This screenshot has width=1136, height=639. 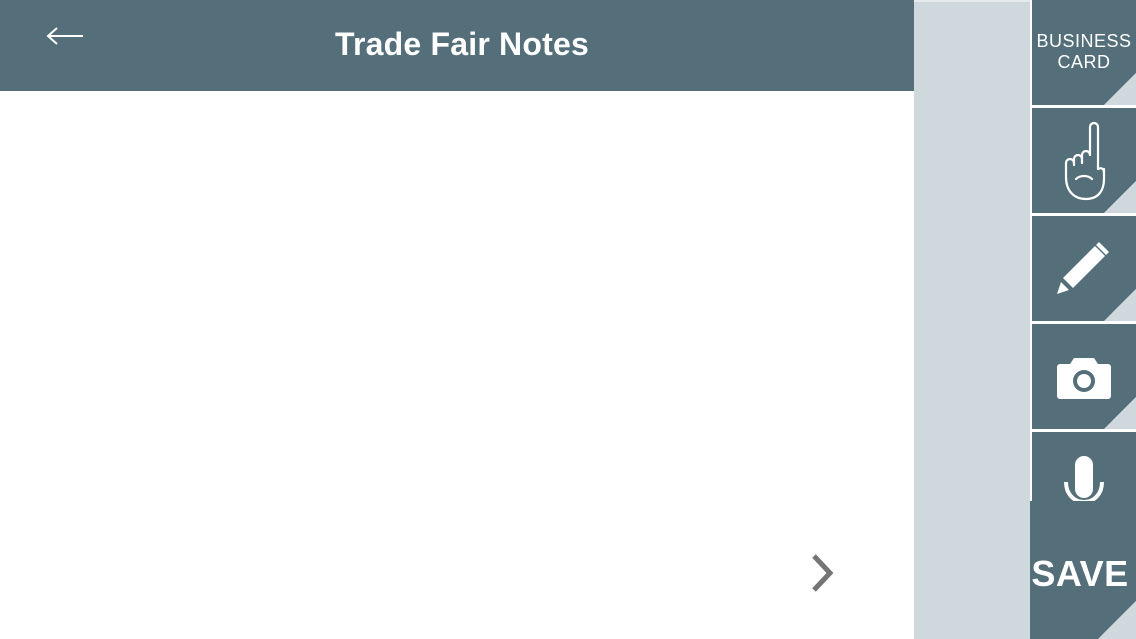 I want to click on app-header: Trade Fair Notes, so click(x=457, y=45).